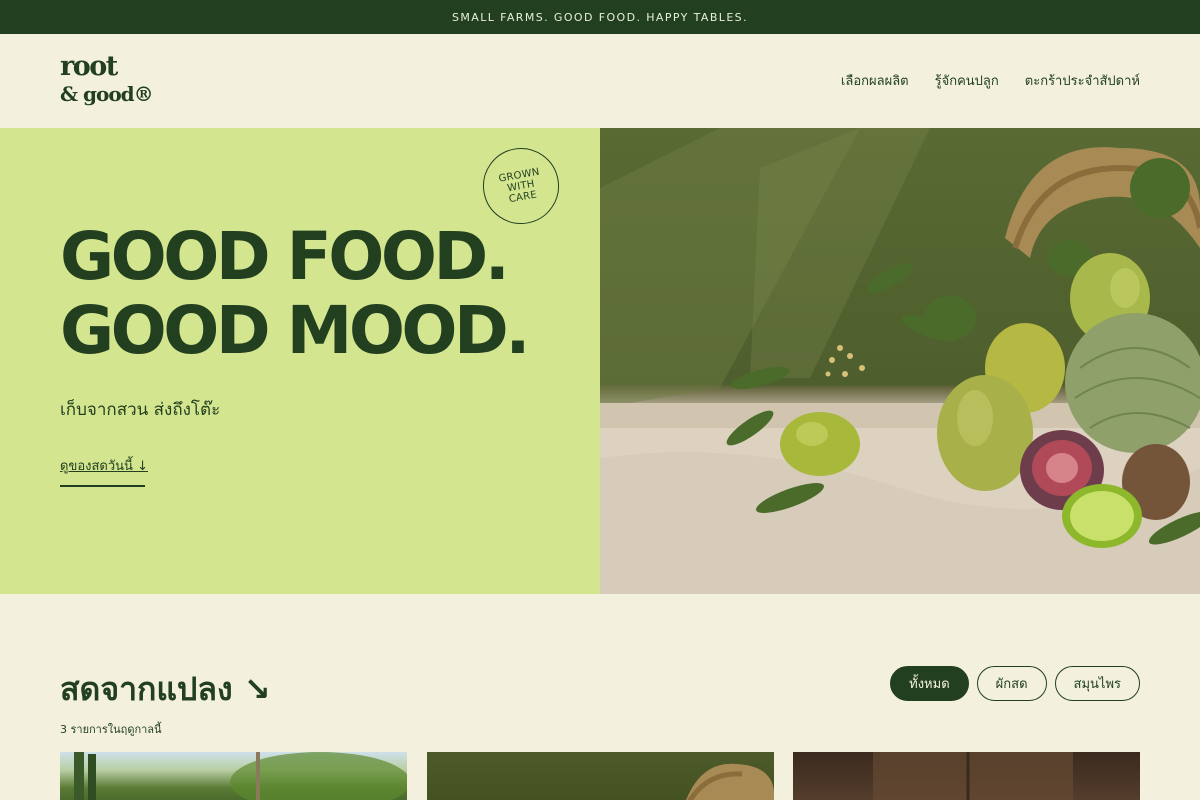  Describe the element at coordinates (165, 689) in the screenshot. I see `section-title: สดจากแปลง ↘` at that location.